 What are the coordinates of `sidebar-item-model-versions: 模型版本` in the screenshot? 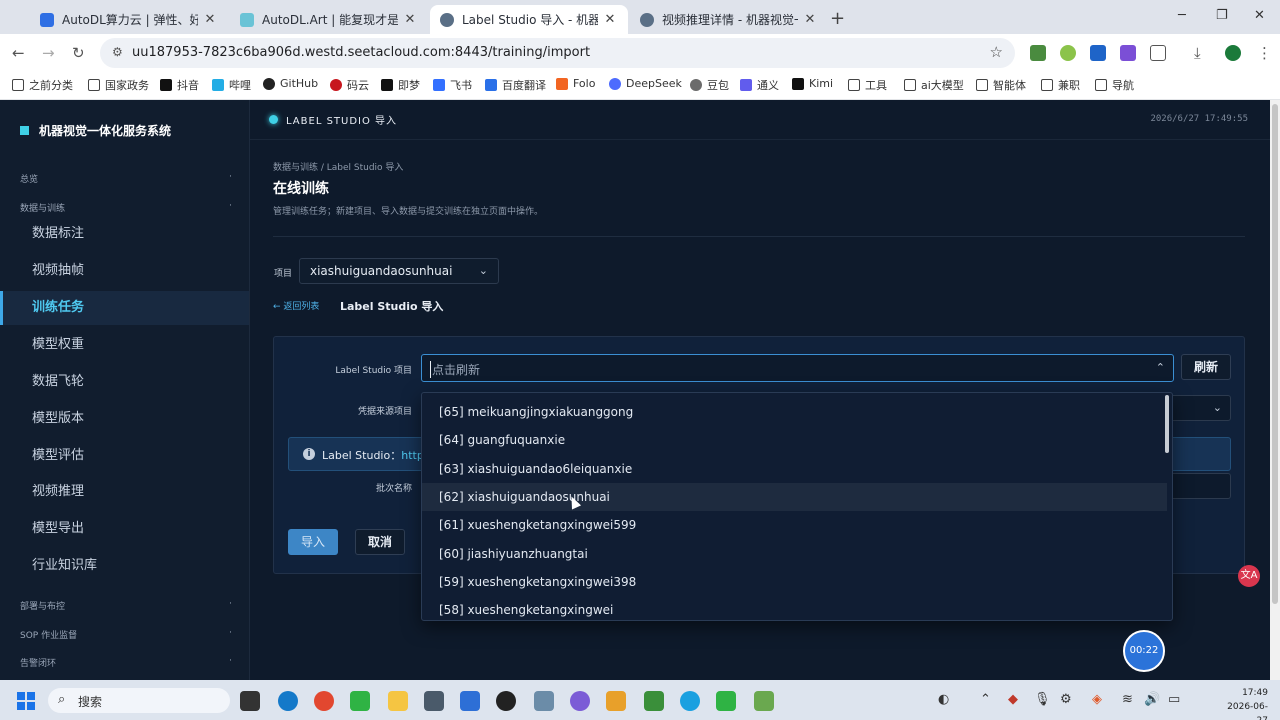 It's located at (124, 419).